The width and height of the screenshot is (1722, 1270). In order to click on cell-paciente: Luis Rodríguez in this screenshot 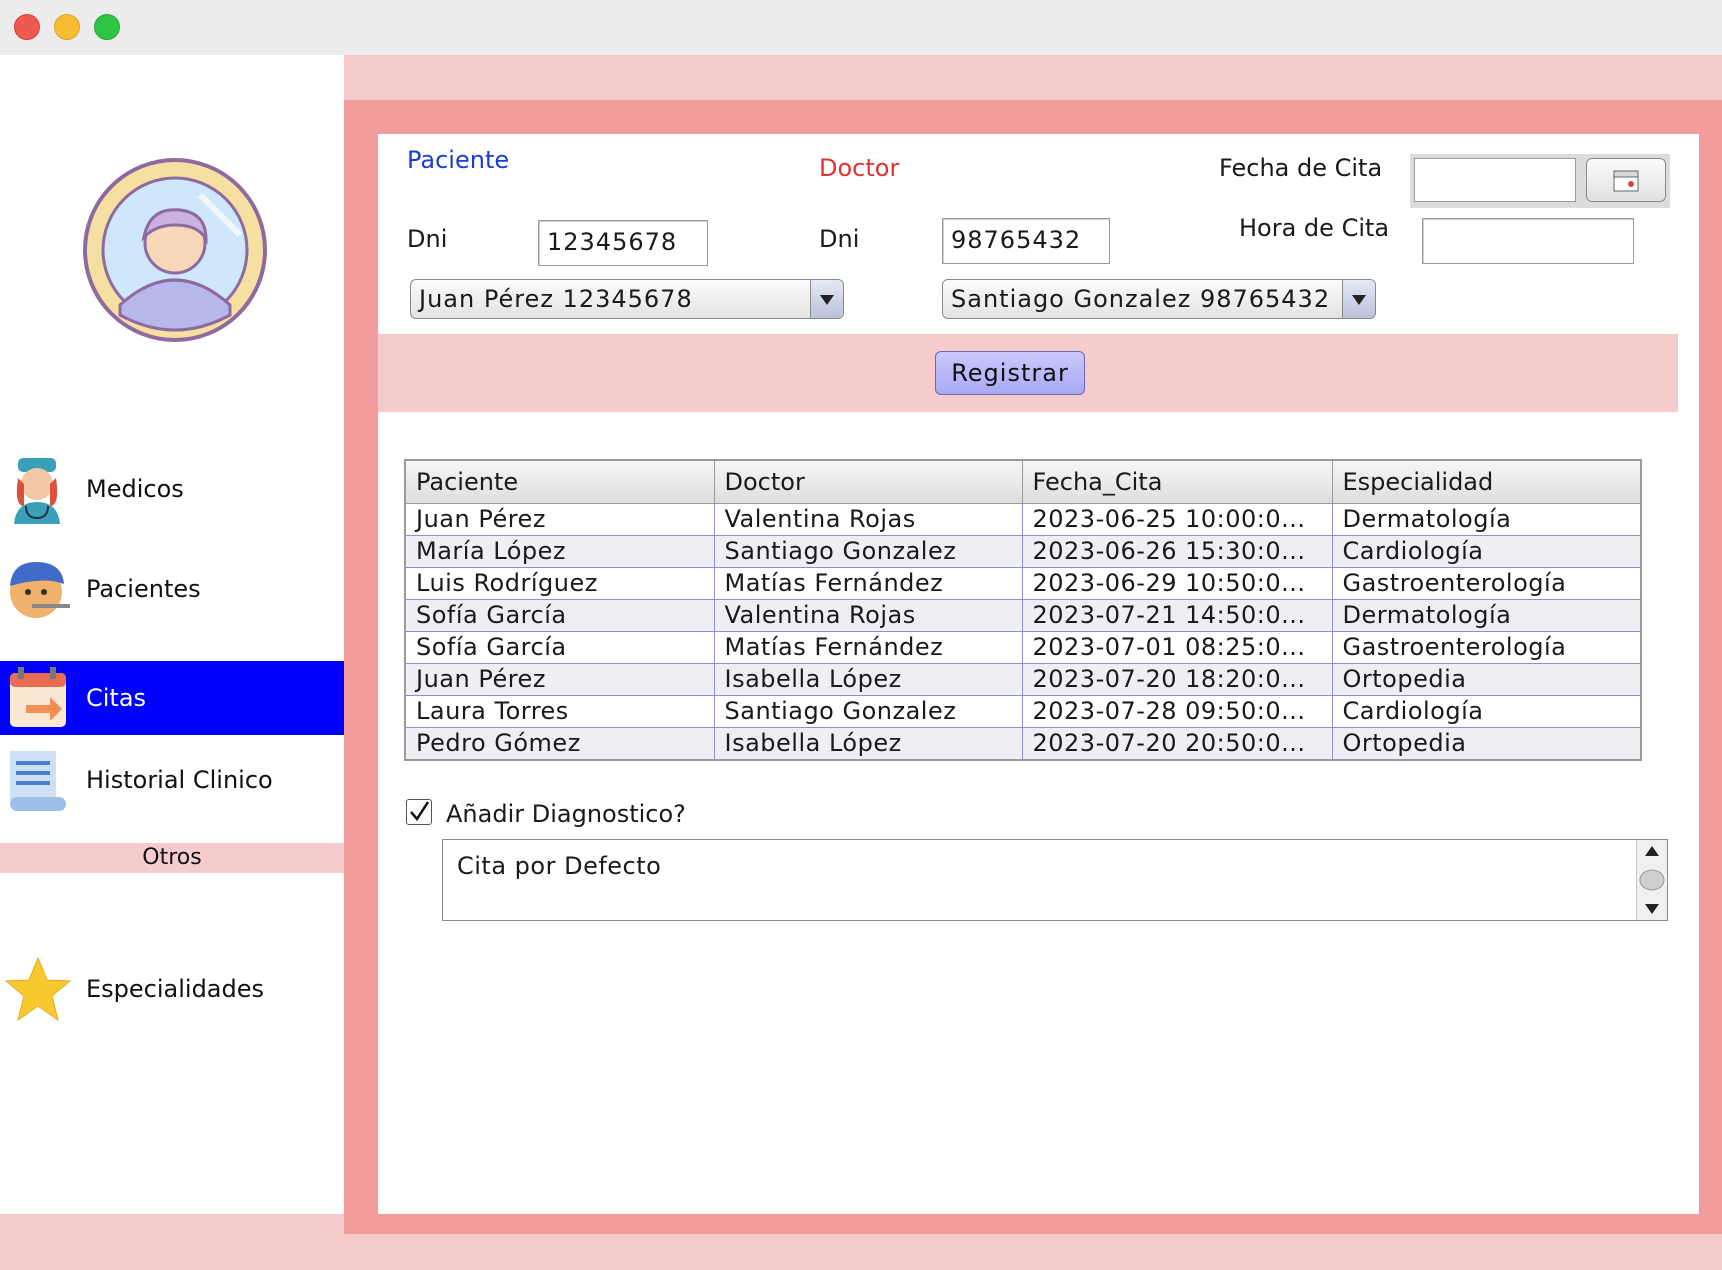, I will do `click(560, 583)`.